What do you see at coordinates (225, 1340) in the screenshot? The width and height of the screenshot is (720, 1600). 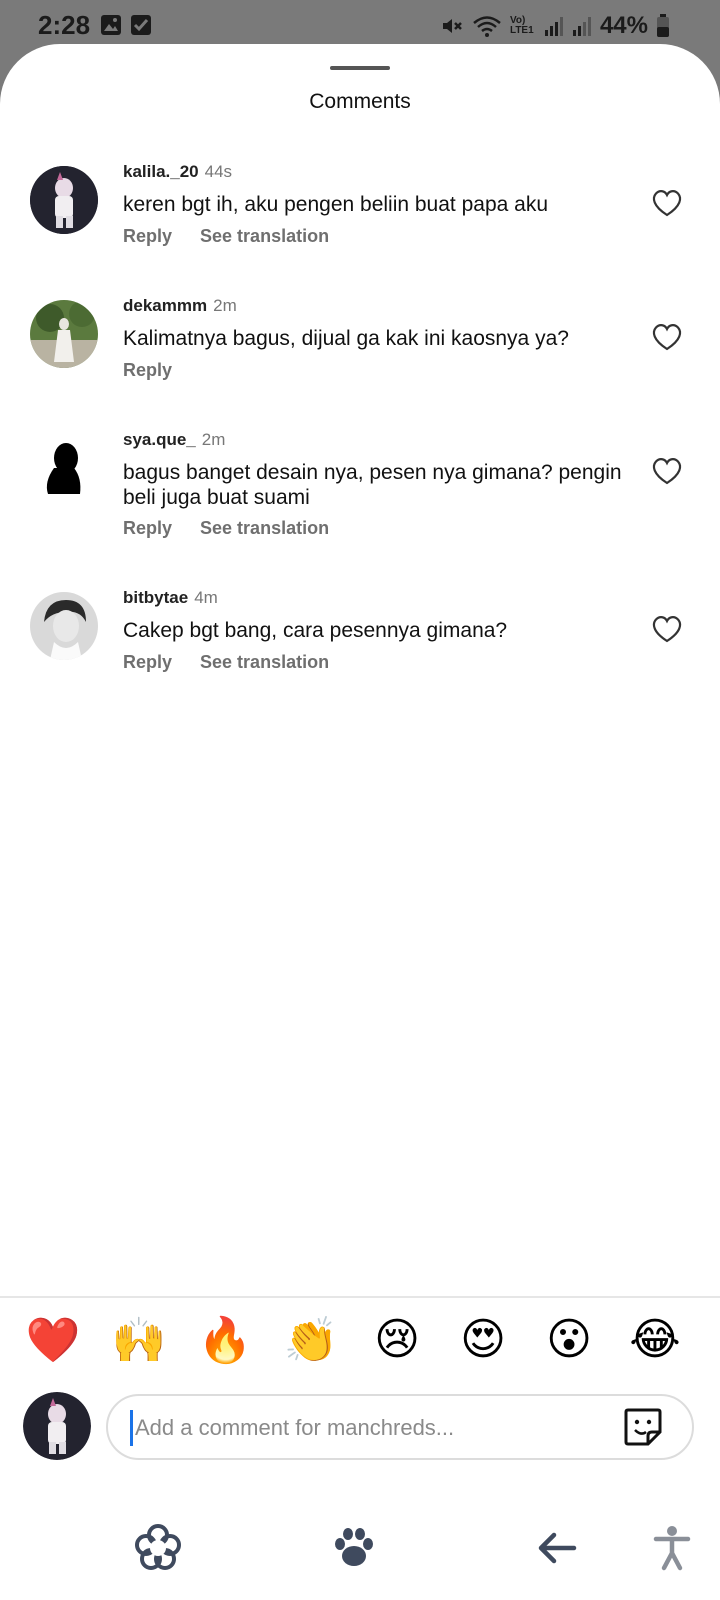 I see `emoji-fire-button: 🔥` at bounding box center [225, 1340].